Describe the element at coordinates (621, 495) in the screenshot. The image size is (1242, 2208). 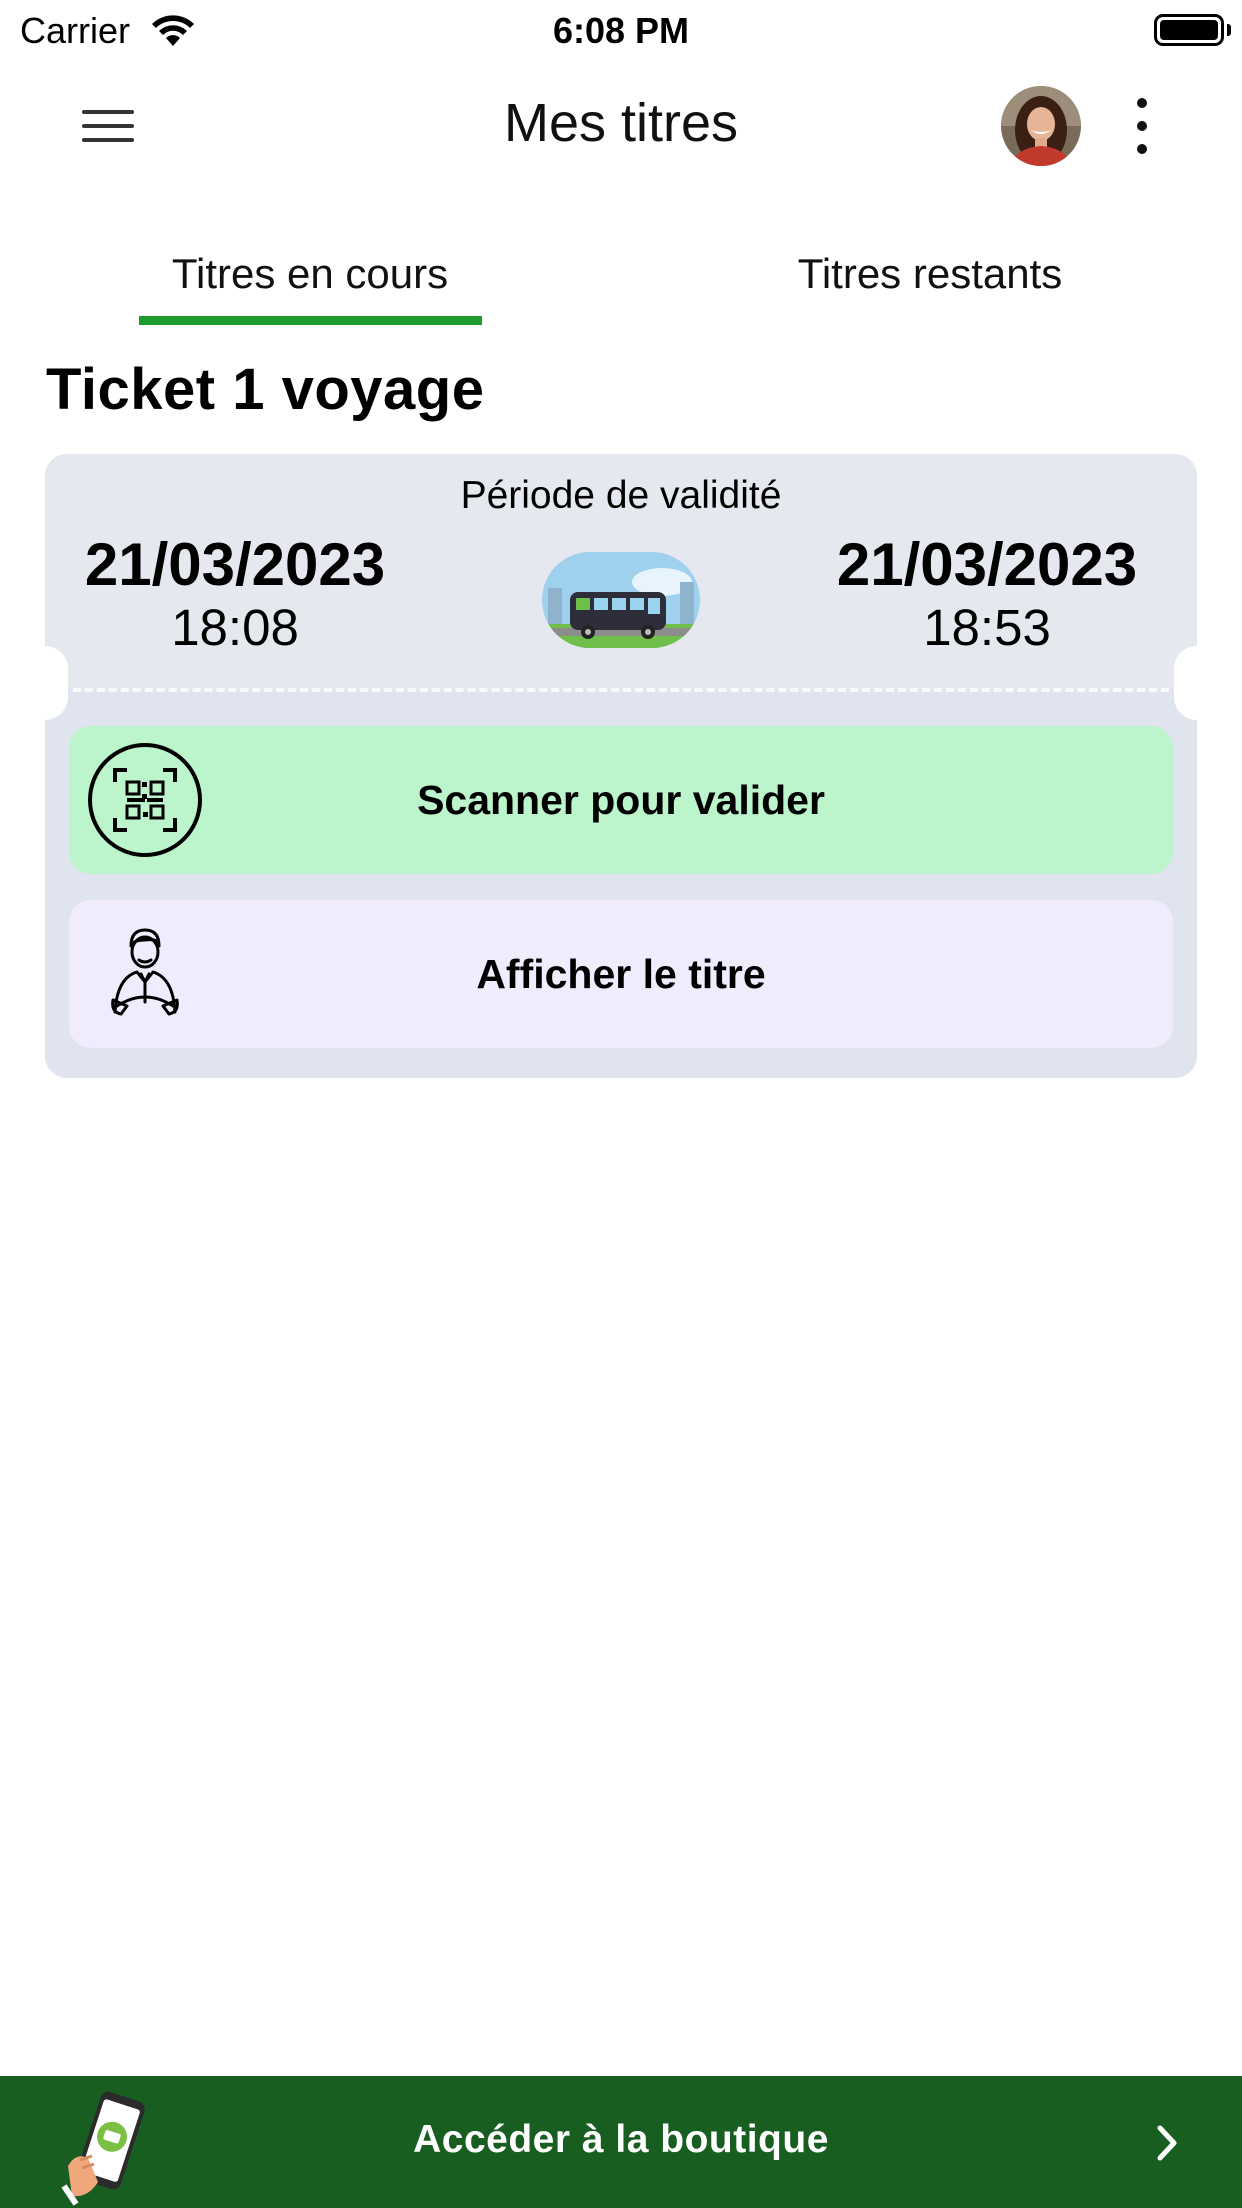
I see `validity-label: Période de validité` at that location.